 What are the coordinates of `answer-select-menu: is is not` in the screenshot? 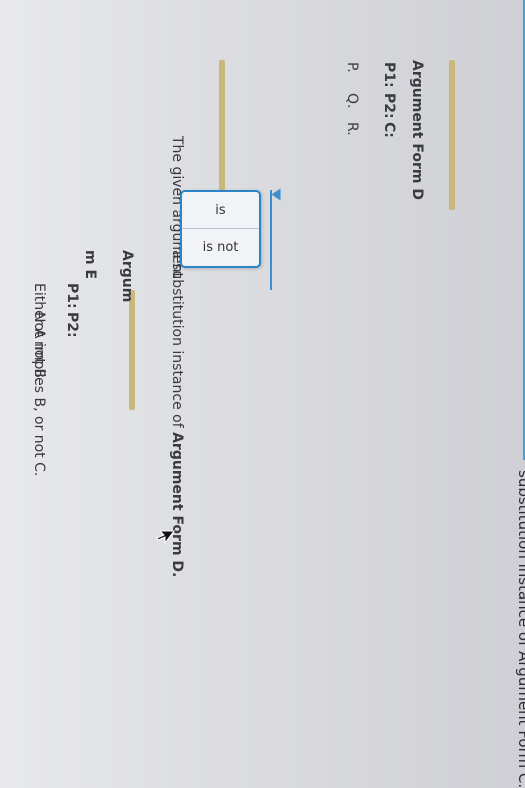 It's located at (220, 229).